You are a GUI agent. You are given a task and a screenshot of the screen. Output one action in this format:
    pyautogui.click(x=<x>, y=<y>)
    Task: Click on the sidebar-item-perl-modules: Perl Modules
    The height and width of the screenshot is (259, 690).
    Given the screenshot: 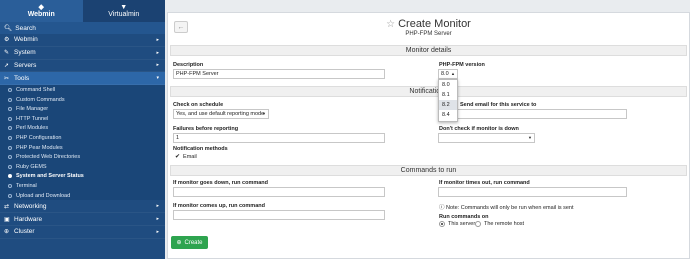 What is the action you would take?
    pyautogui.click(x=82, y=129)
    